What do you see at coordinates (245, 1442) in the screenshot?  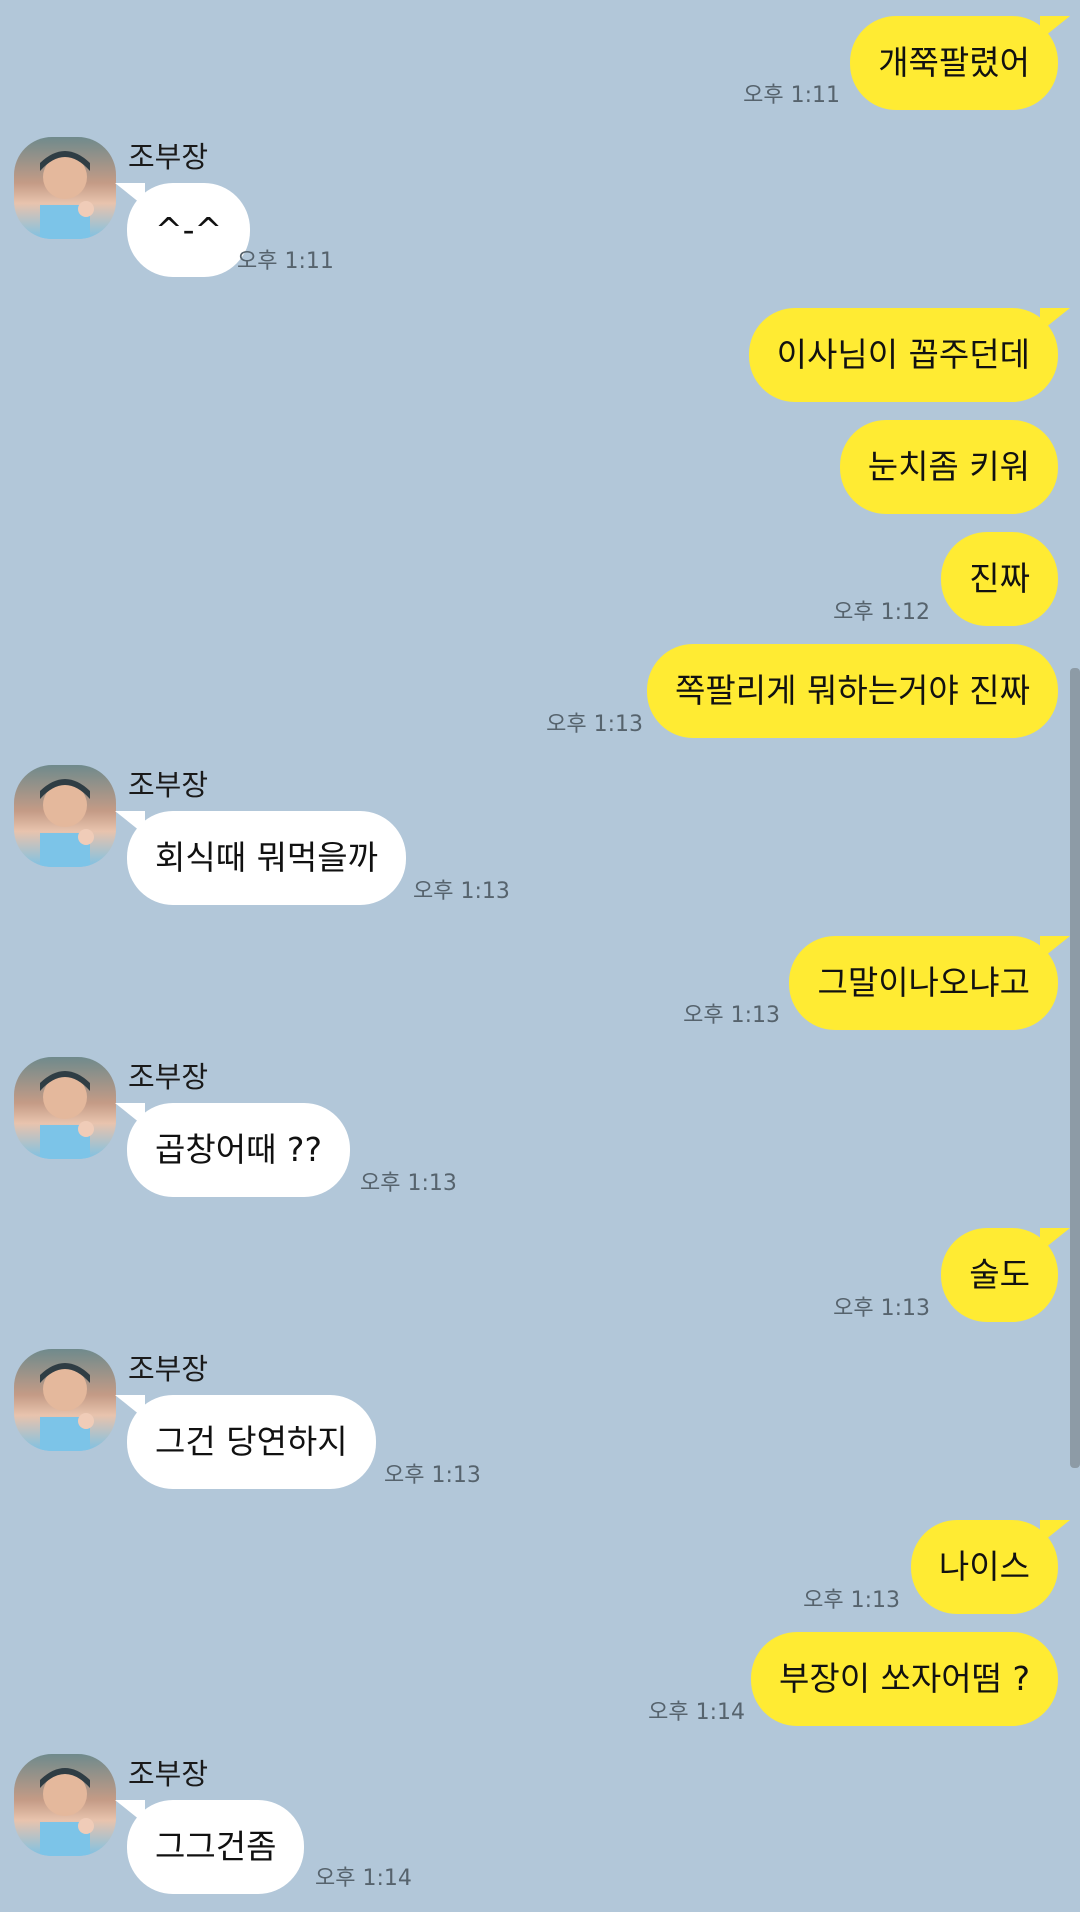 I see `their-message-bubble: 그건 당연하지` at bounding box center [245, 1442].